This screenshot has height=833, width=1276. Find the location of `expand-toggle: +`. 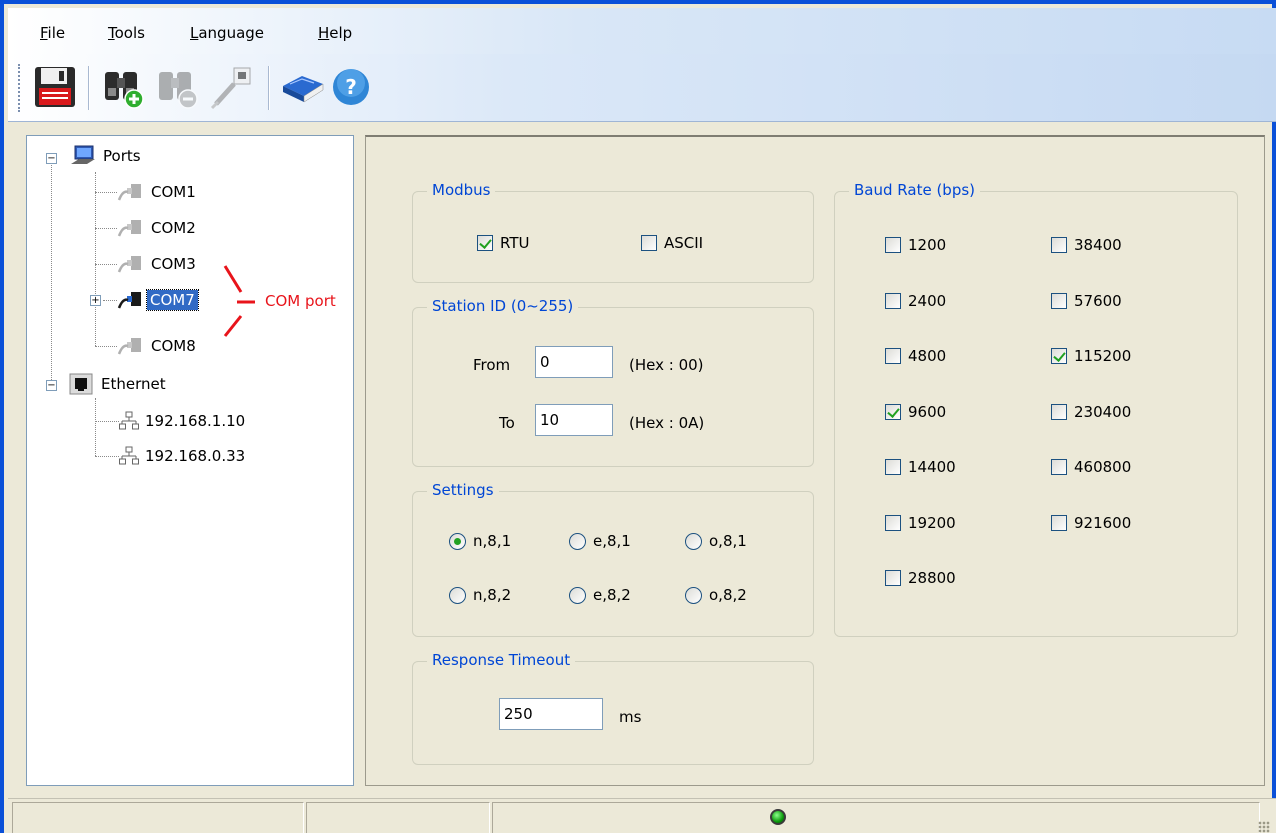

expand-toggle: + is located at coordinates (95, 300).